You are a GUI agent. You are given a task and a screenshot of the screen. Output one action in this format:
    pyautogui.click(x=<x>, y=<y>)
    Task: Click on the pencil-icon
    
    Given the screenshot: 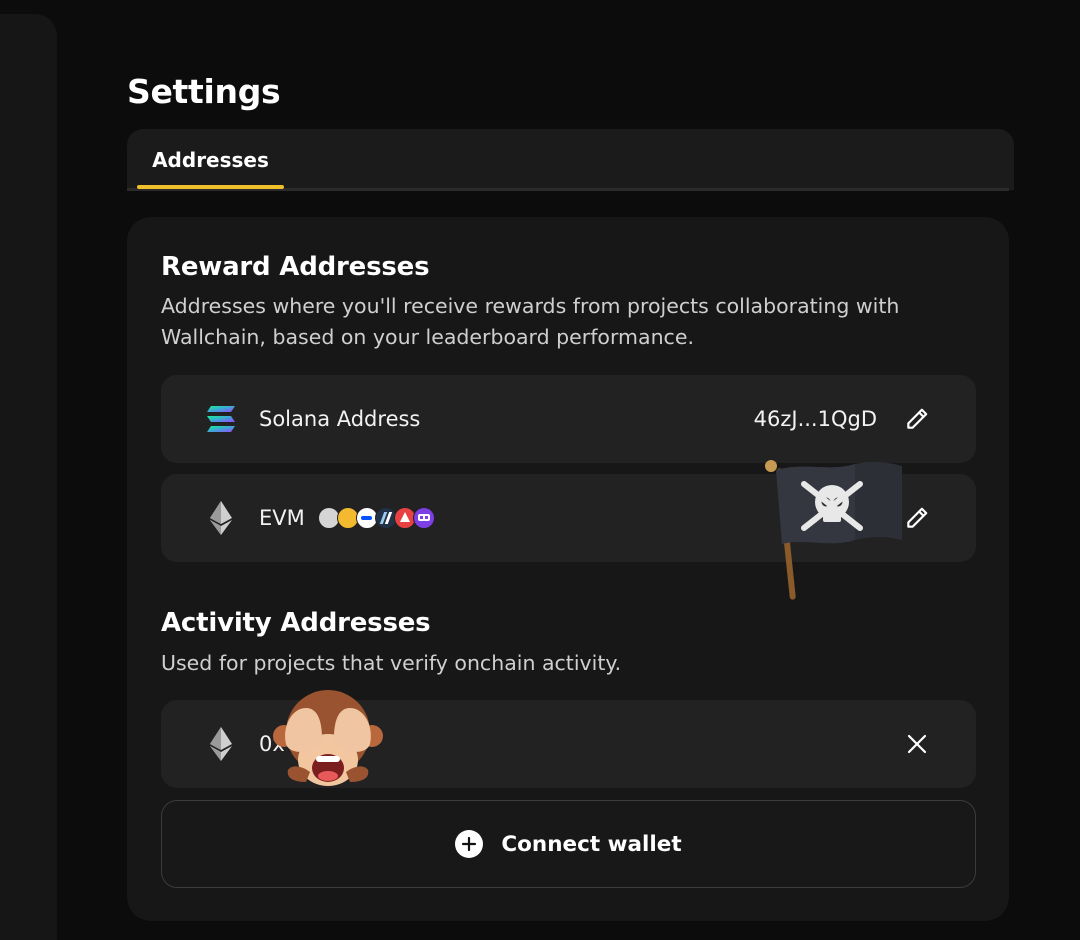 What is the action you would take?
    pyautogui.click(x=917, y=418)
    